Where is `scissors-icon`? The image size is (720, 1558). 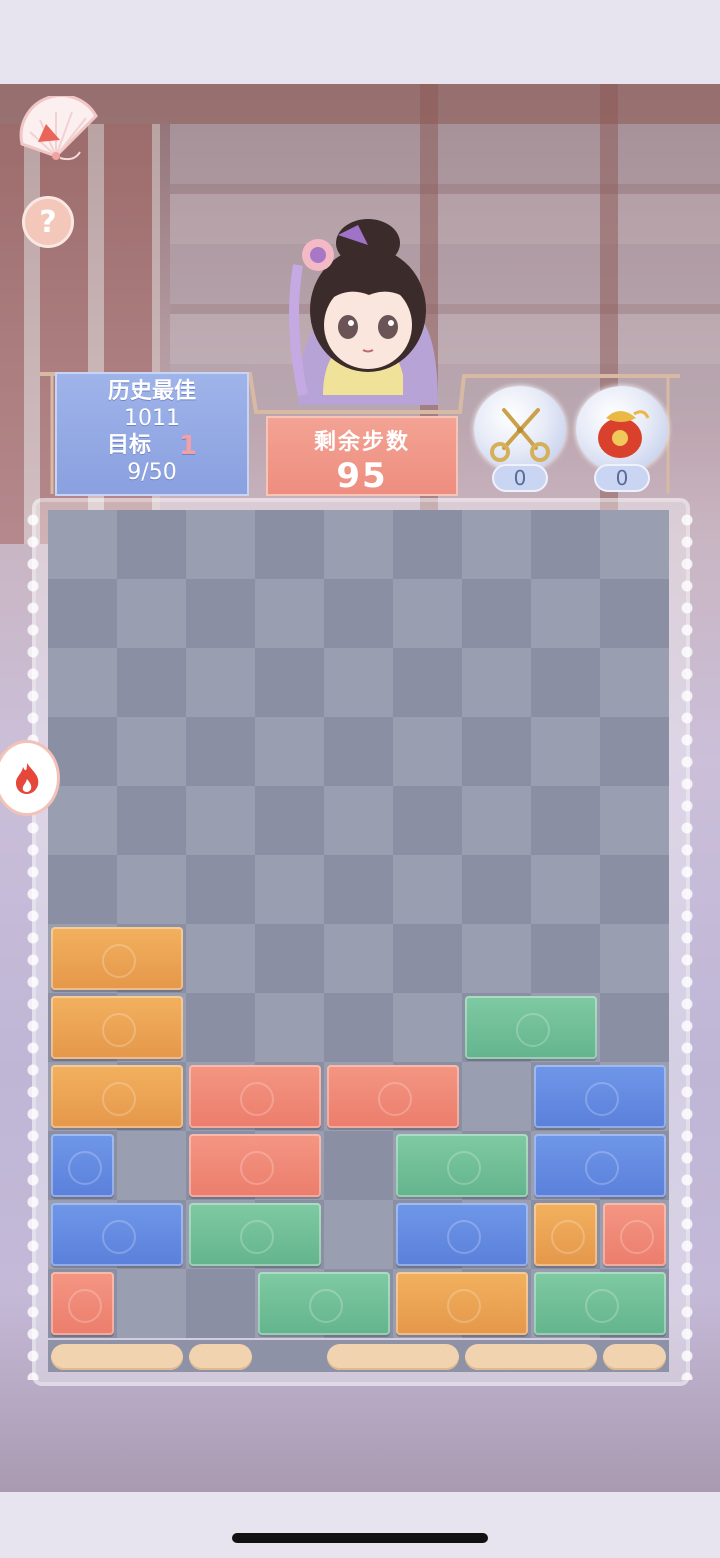
scissors-icon is located at coordinates (520, 435).